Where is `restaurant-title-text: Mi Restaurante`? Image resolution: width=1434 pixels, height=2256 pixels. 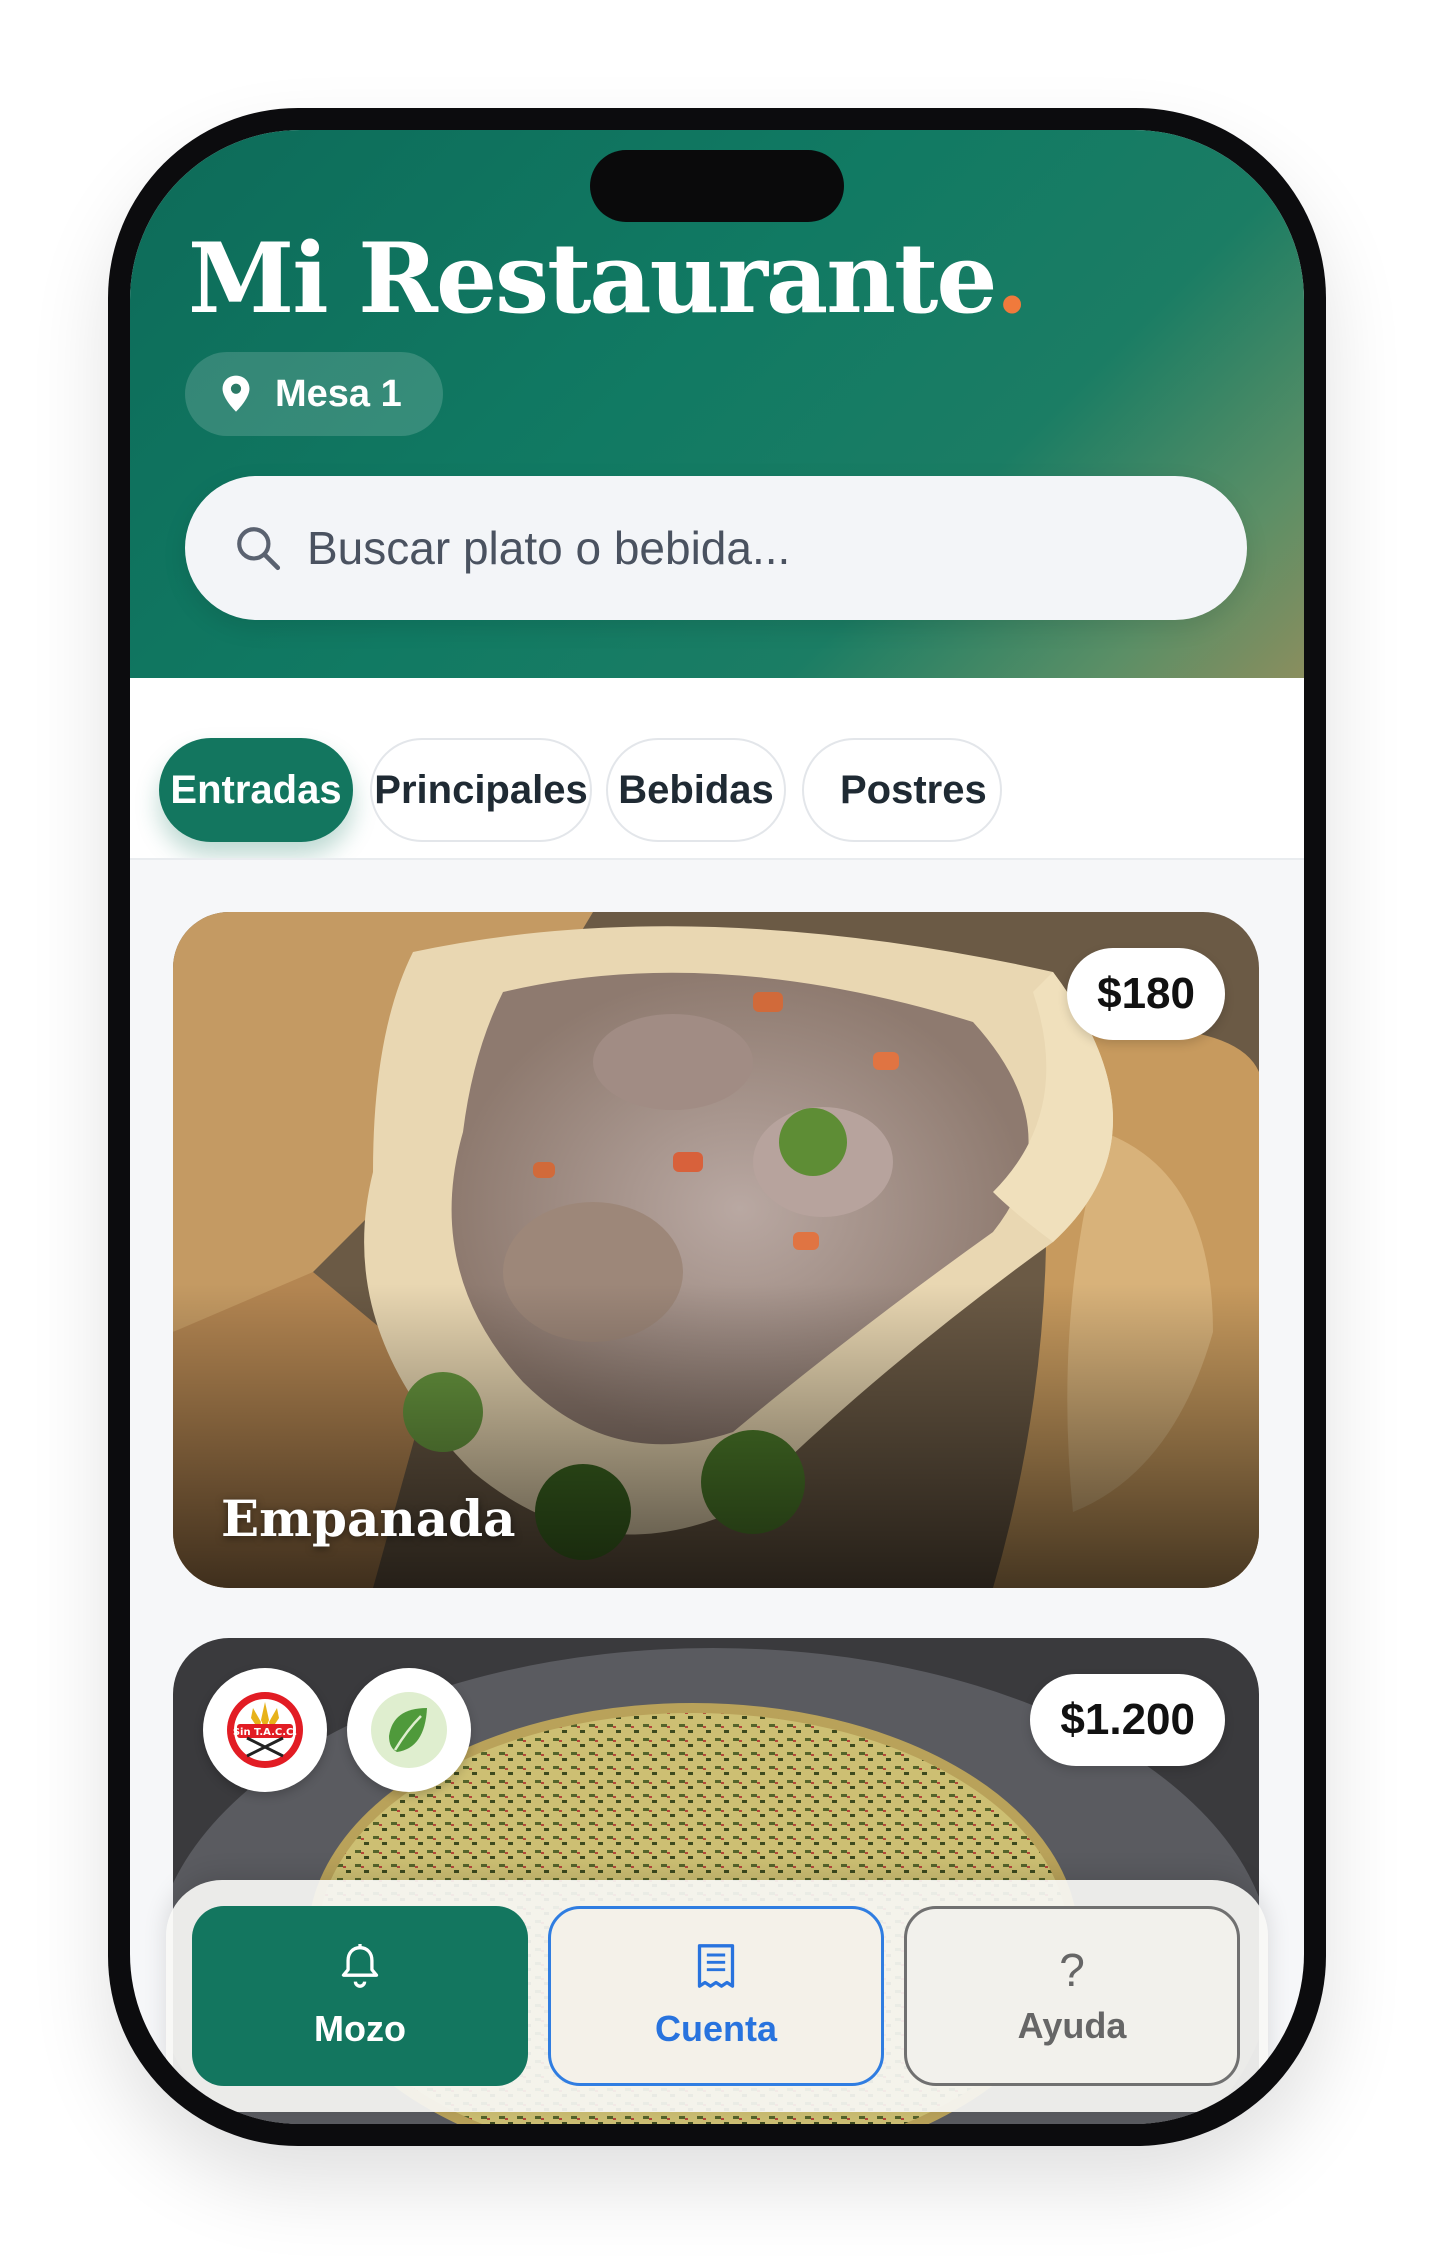 restaurant-title-text: Mi Restaurante is located at coordinates (592, 278).